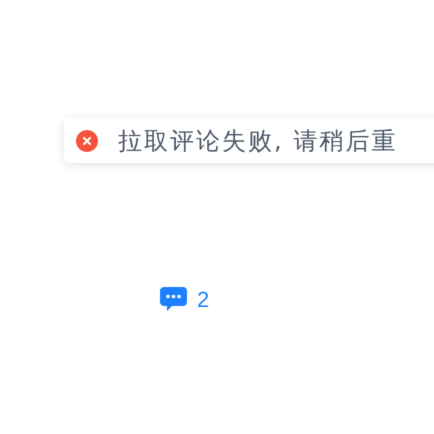 This screenshot has height=434, width=434. What do you see at coordinates (258, 141) in the screenshot?
I see `toast-message: 拉取评论失败, 请稍后重` at bounding box center [258, 141].